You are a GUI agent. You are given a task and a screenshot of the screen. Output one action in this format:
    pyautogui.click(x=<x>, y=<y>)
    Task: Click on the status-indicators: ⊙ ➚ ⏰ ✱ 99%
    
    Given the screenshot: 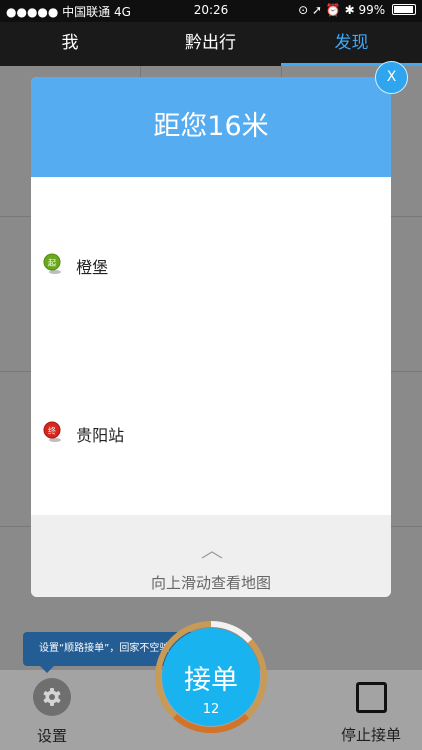 What is the action you would take?
    pyautogui.click(x=357, y=10)
    